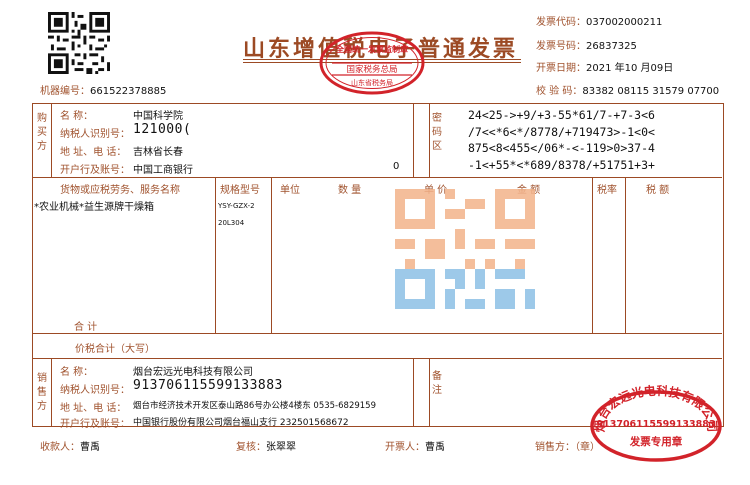 The width and height of the screenshot is (750, 485). Describe the element at coordinates (371, 49) in the screenshot. I see `stamp-top-text: 全国统一发票监制章` at that location.